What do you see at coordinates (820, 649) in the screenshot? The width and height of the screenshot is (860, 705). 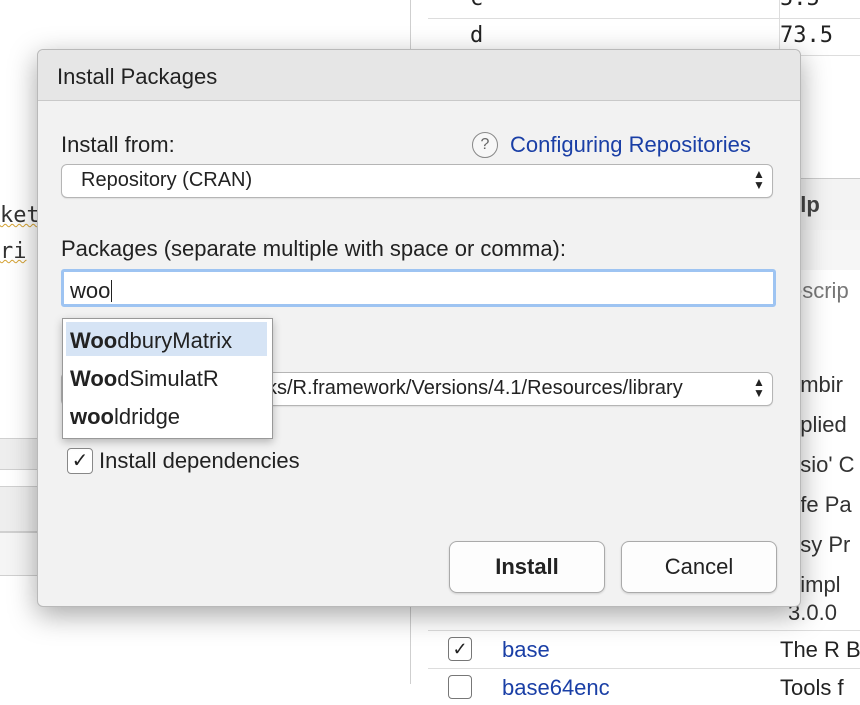 I see `package-description: The R B` at bounding box center [820, 649].